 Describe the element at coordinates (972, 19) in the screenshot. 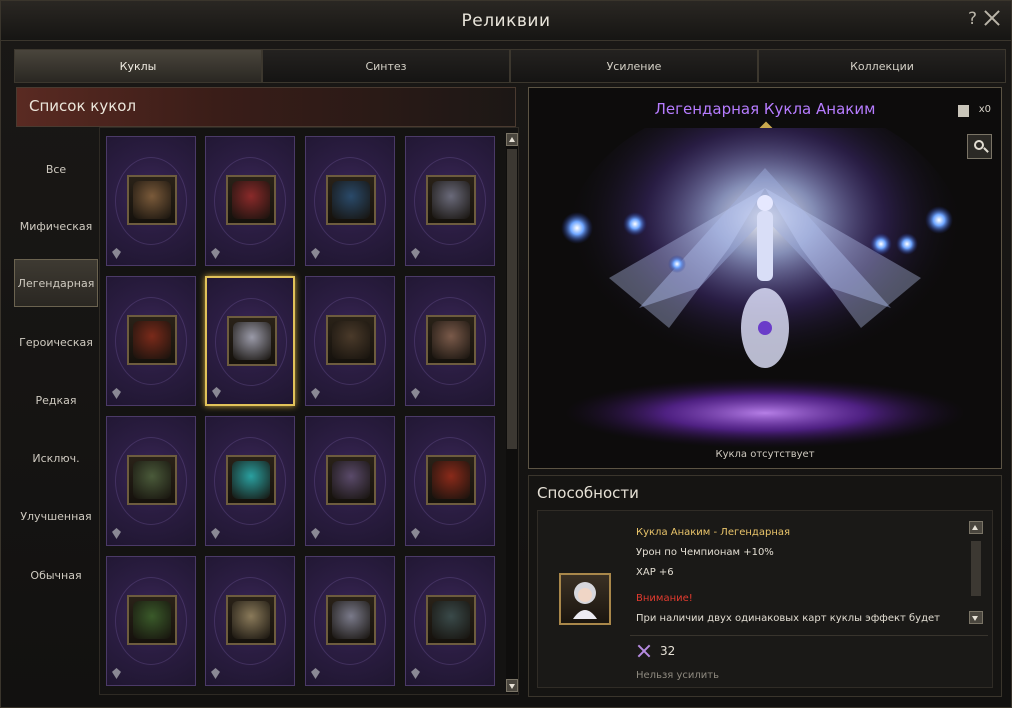

I see `help-button: ?` at that location.